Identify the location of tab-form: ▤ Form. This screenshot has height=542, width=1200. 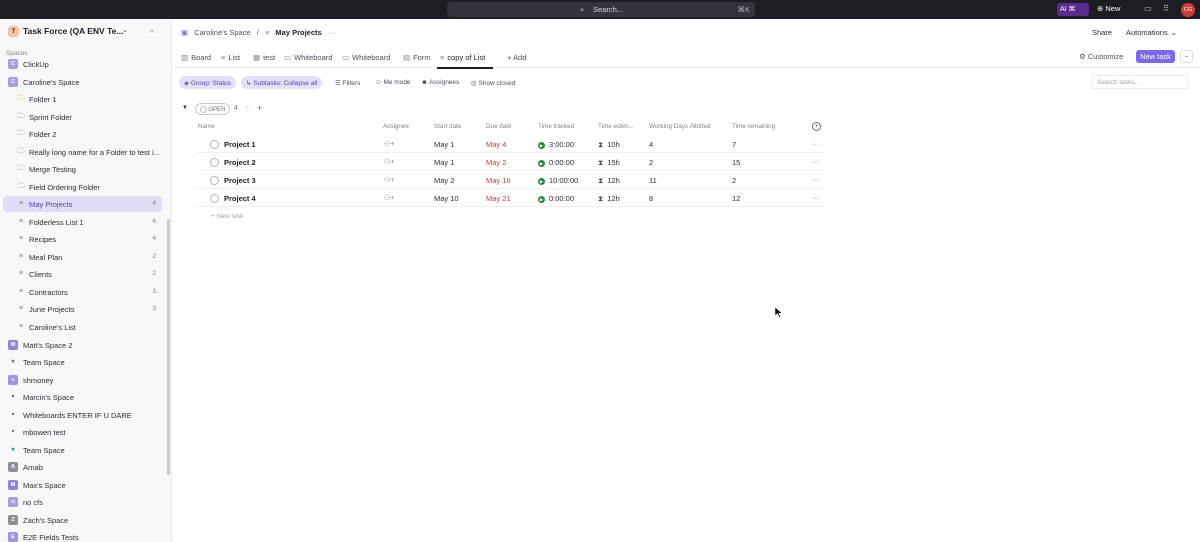
(417, 57).